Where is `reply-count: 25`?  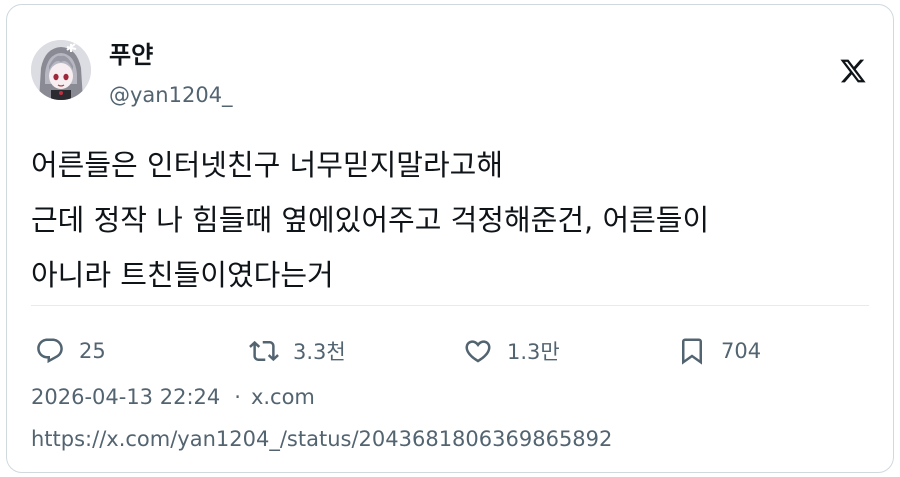 reply-count: 25 is located at coordinates (92, 351).